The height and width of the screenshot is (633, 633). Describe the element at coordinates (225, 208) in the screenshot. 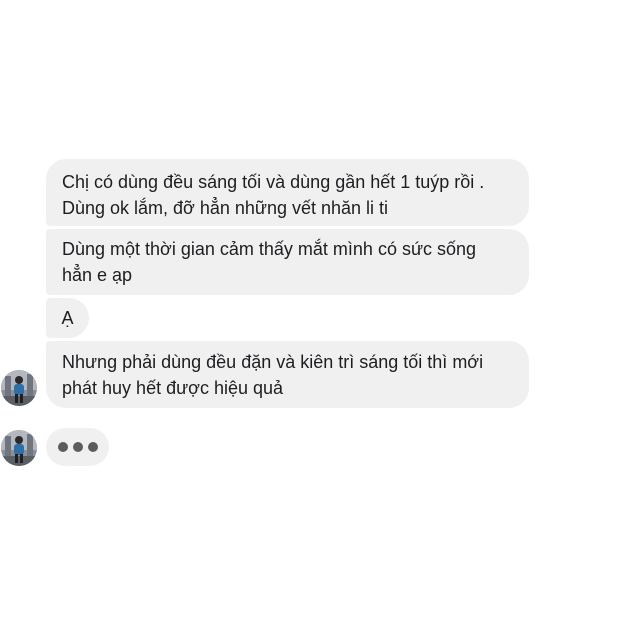

I see `message-text: Dùng ok lắm, đỡ hẳn những vết nhăn li ti` at that location.